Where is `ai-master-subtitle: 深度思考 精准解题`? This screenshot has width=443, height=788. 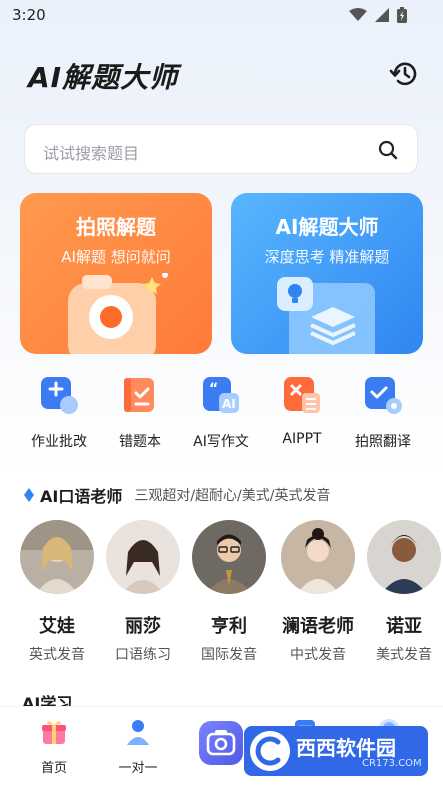 ai-master-subtitle: 深度思考 精准解题 is located at coordinates (327, 257).